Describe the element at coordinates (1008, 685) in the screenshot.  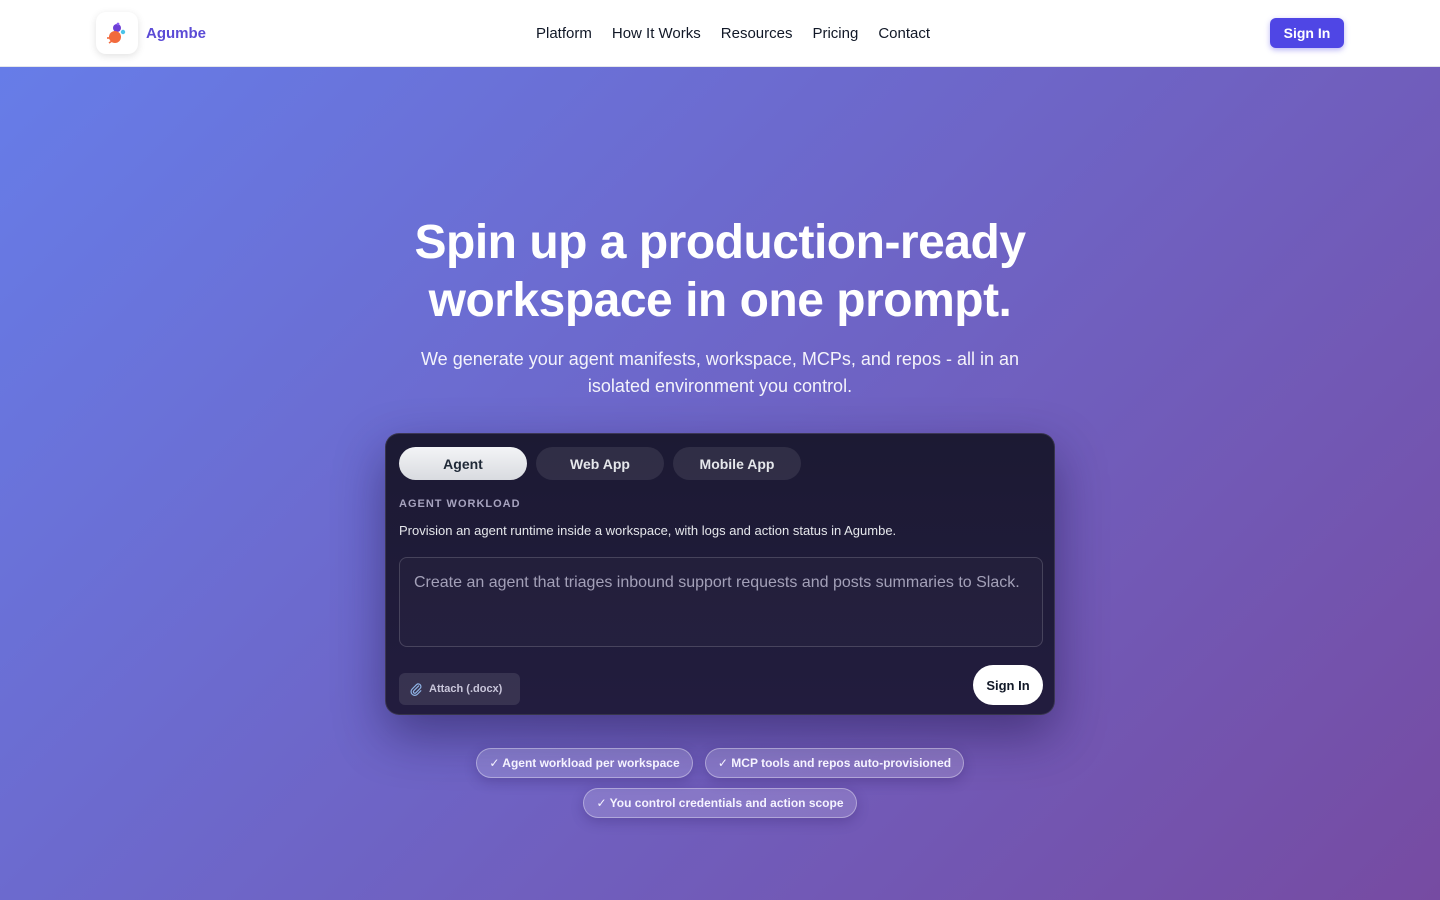
I see `submit-sign-in-button: Sign In` at that location.